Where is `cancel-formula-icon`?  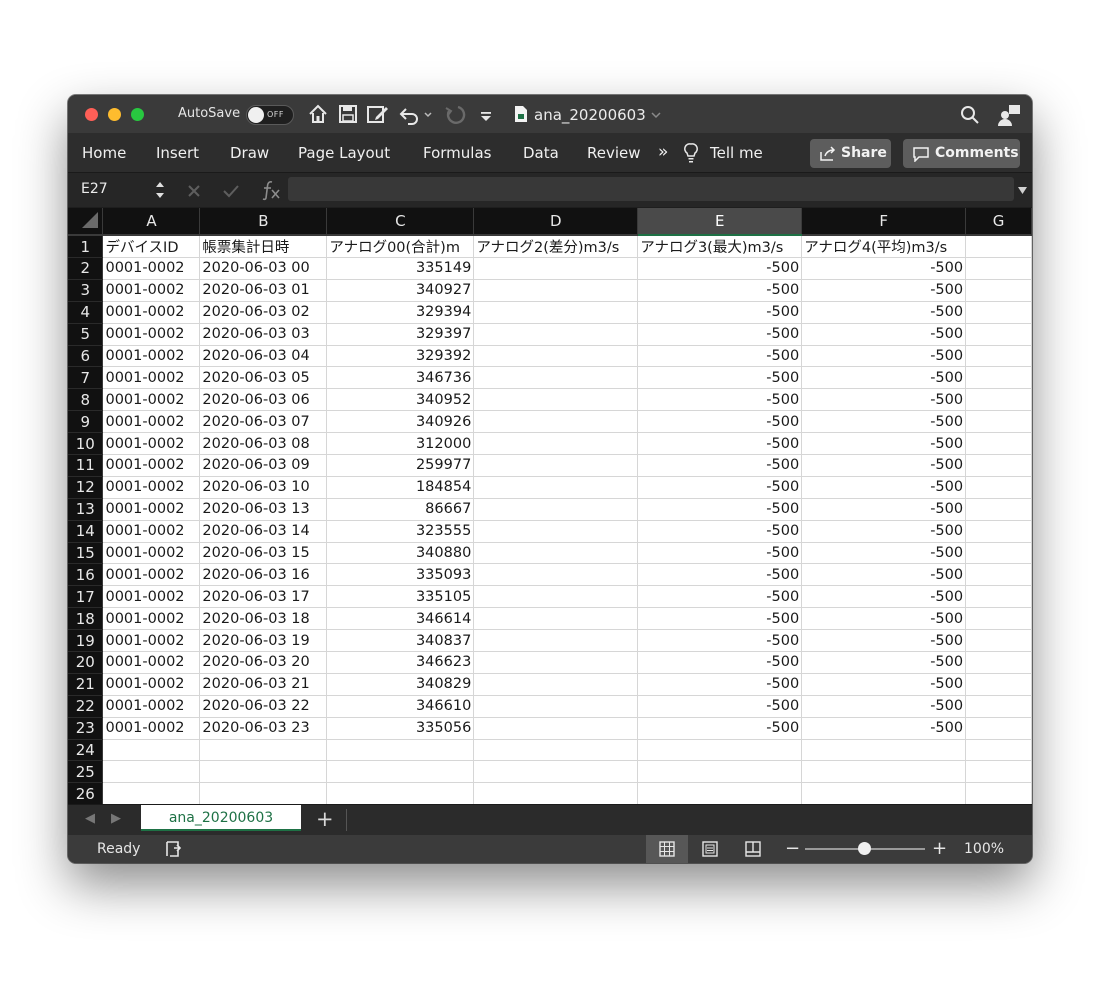 cancel-formula-icon is located at coordinates (194, 191).